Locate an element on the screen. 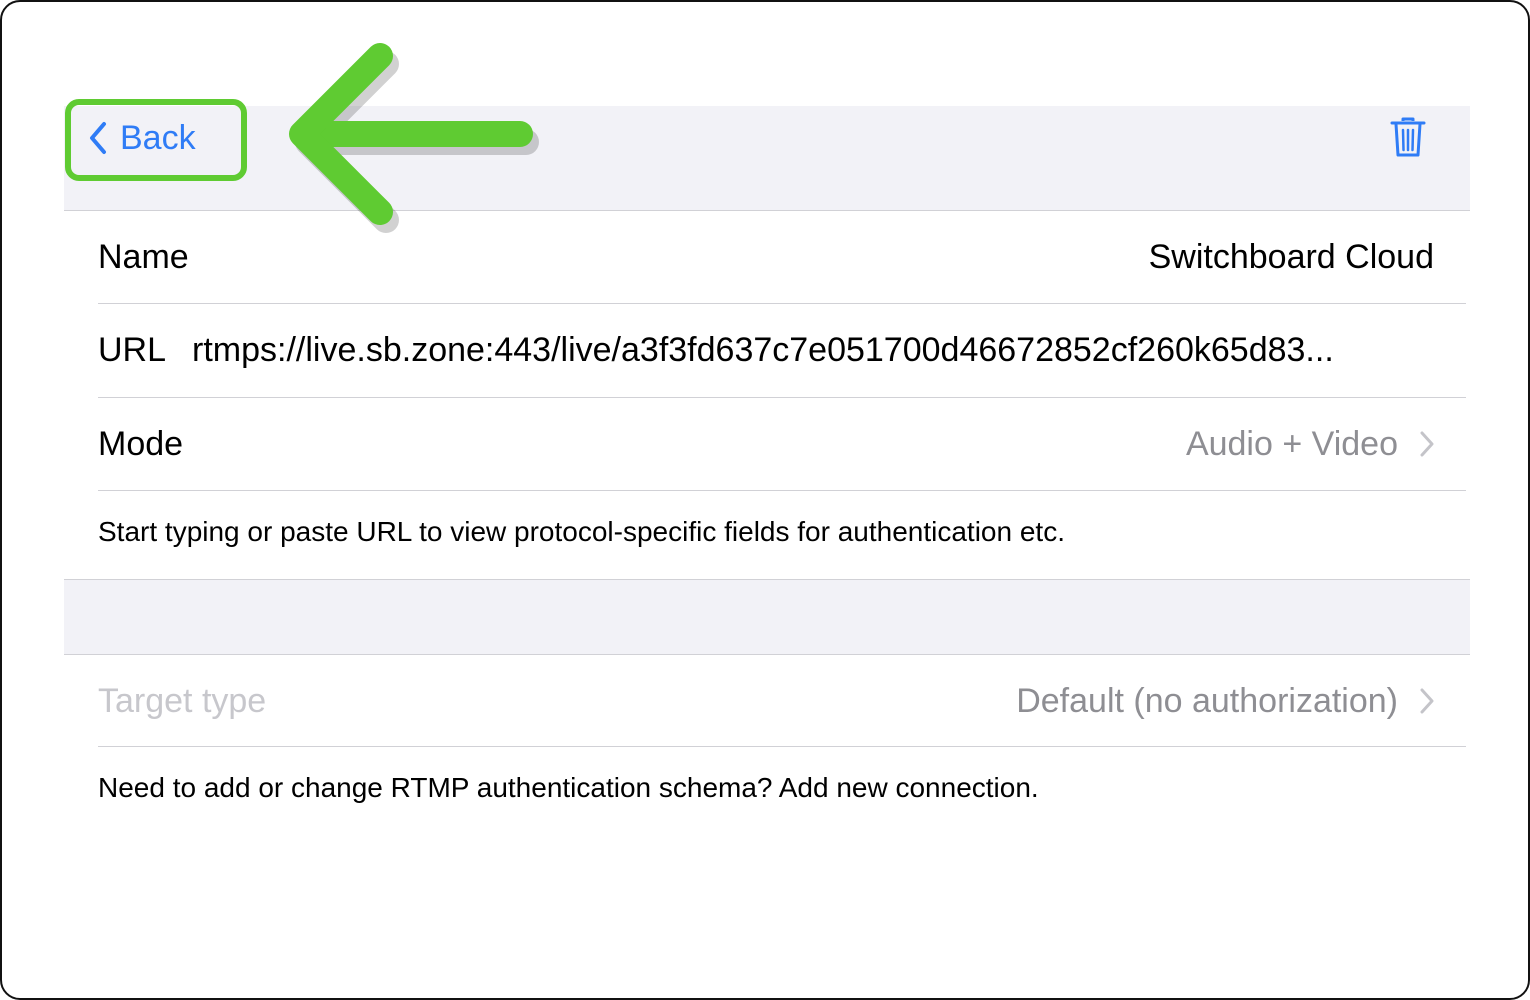  name-label: Name is located at coordinates (143, 257).